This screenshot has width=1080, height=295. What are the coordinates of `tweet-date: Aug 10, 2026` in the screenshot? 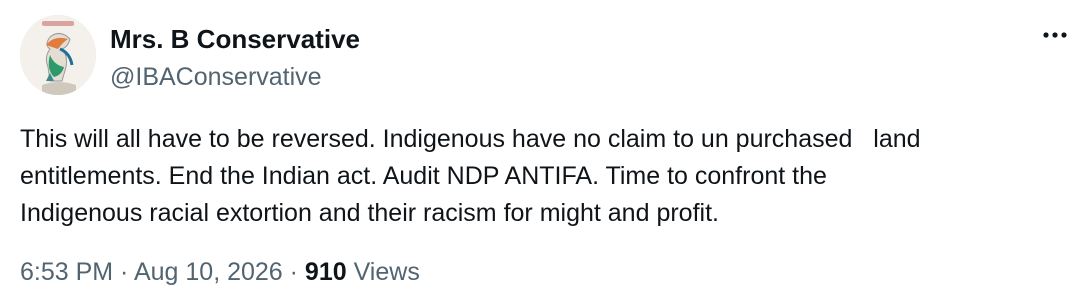 It's located at (208, 272).